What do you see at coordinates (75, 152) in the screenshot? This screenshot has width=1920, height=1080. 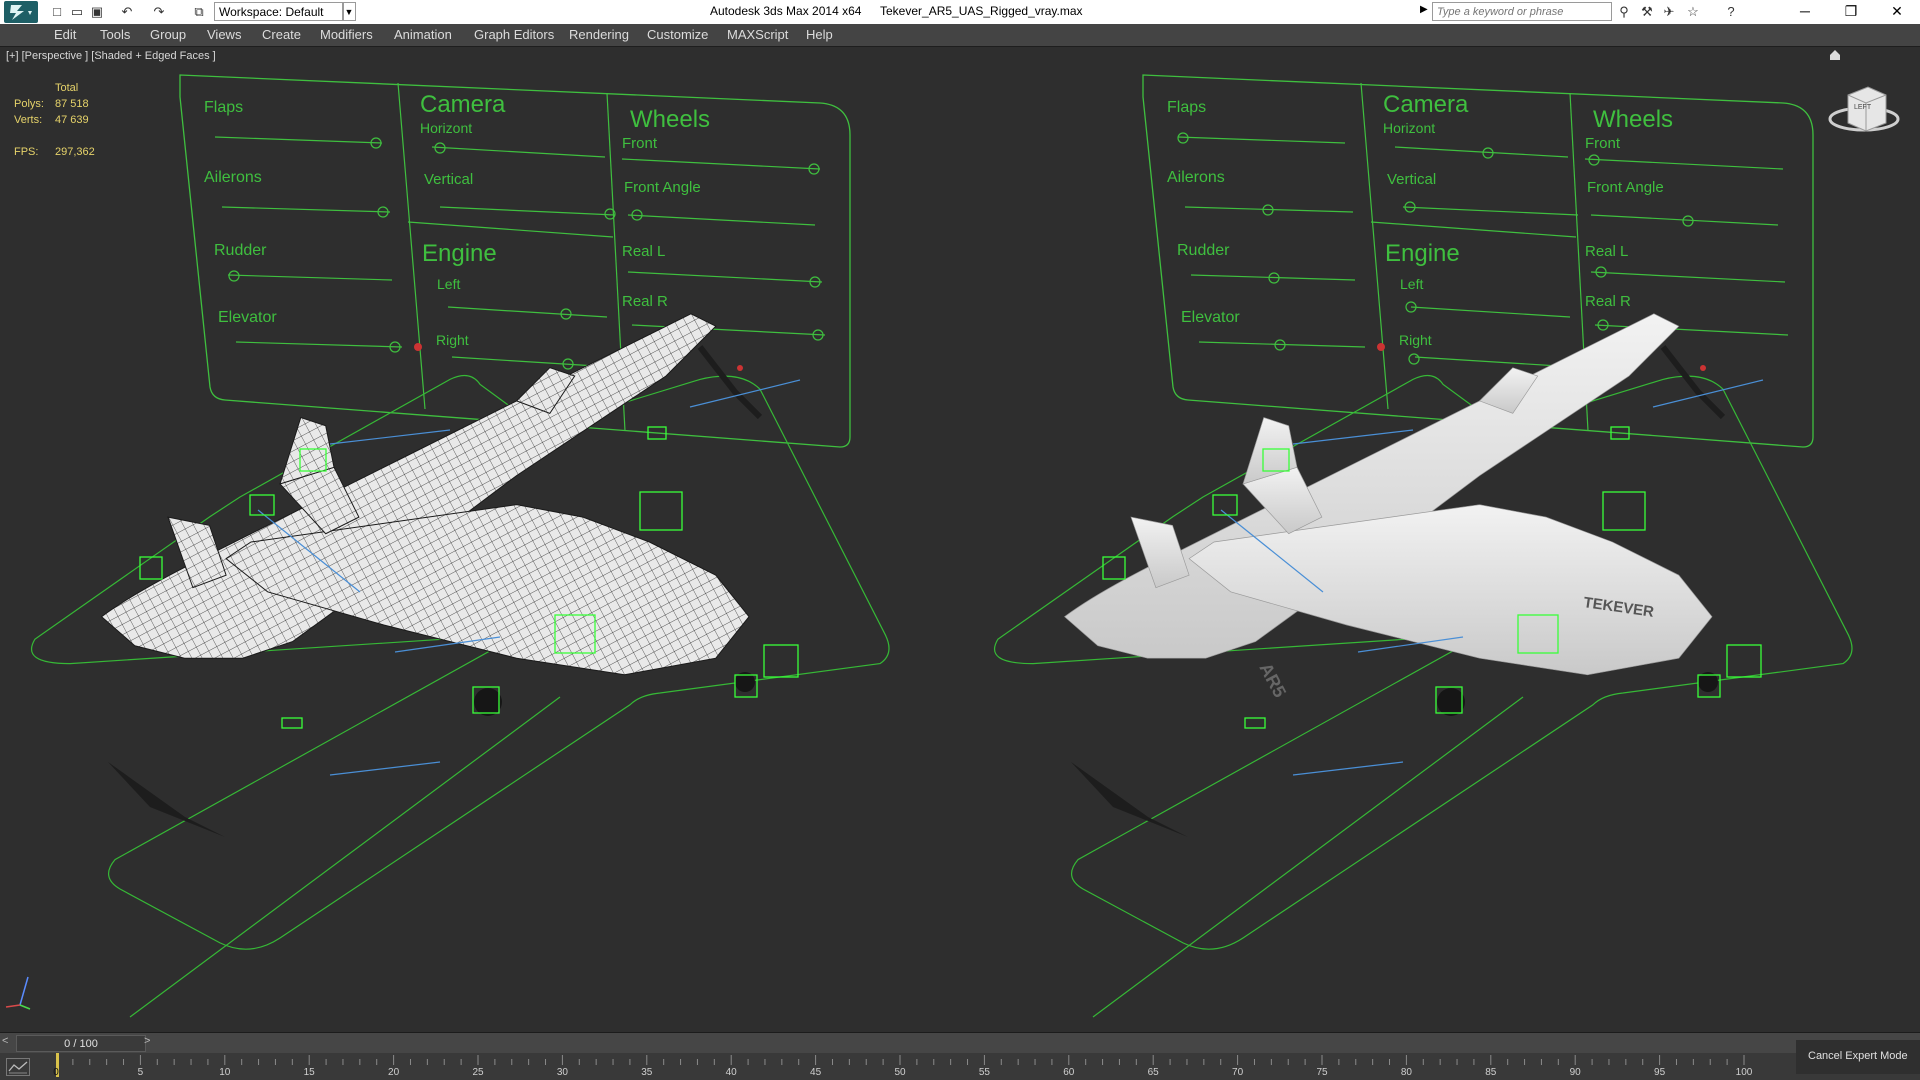 I see `stats-fps-value: 297,362` at bounding box center [75, 152].